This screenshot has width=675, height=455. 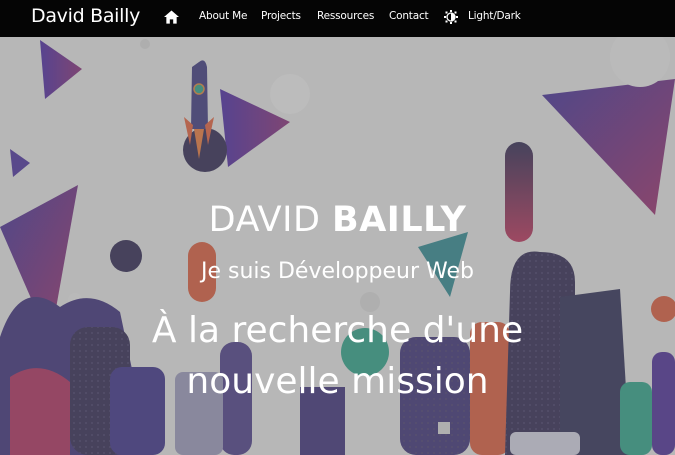 I want to click on hero-last-name: BAILLY, so click(x=399, y=220).